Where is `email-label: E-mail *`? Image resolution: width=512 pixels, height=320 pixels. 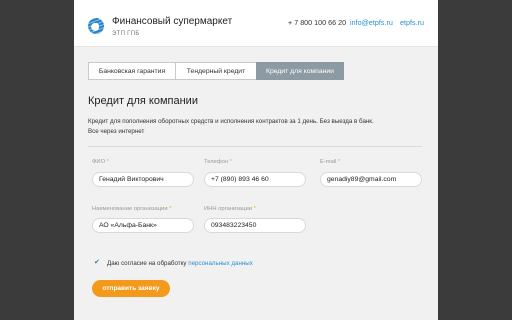 email-label: E-mail * is located at coordinates (330, 162).